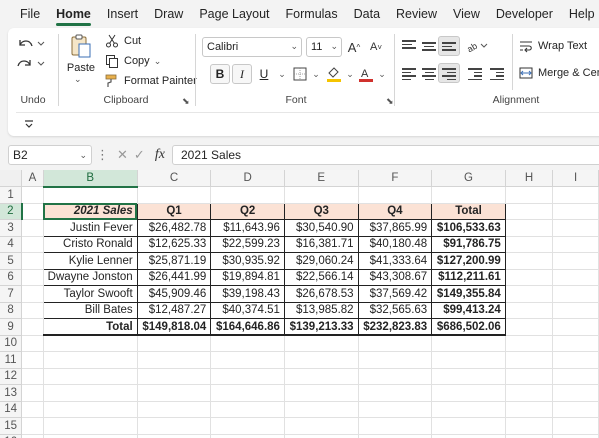  I want to click on cell-name: Cristo Ronald, so click(90, 244).